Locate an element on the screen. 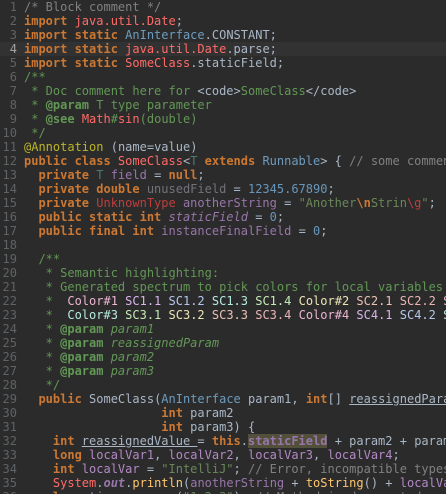 The image size is (446, 494). code-token: "1.2.3" is located at coordinates (208, 492).